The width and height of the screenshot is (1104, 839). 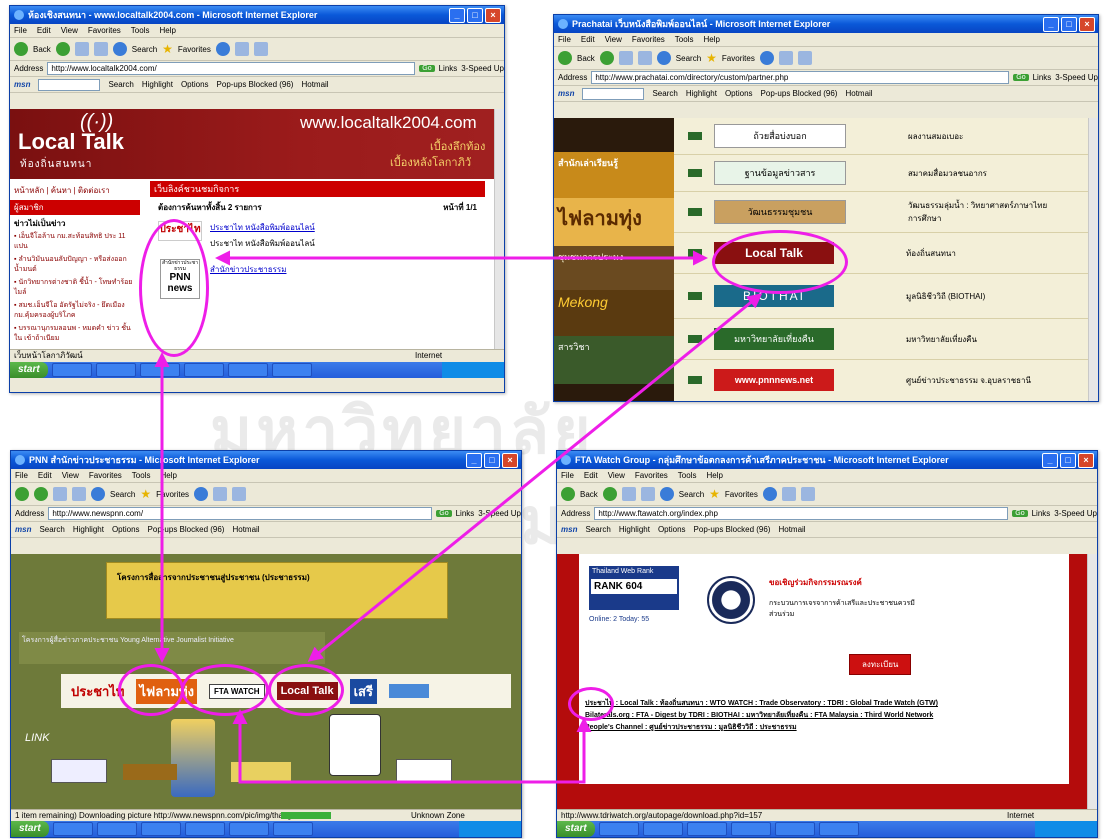 What do you see at coordinates (363, 691) in the screenshot?
I see `partner-seri: เสรี` at bounding box center [363, 691].